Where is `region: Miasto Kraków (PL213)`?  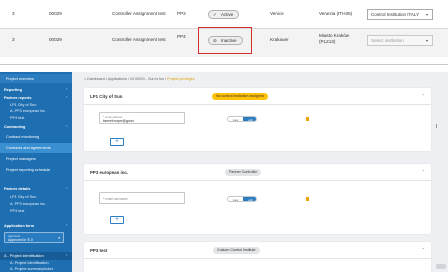 region: Miasto Kraków (PL213) is located at coordinates (334, 38).